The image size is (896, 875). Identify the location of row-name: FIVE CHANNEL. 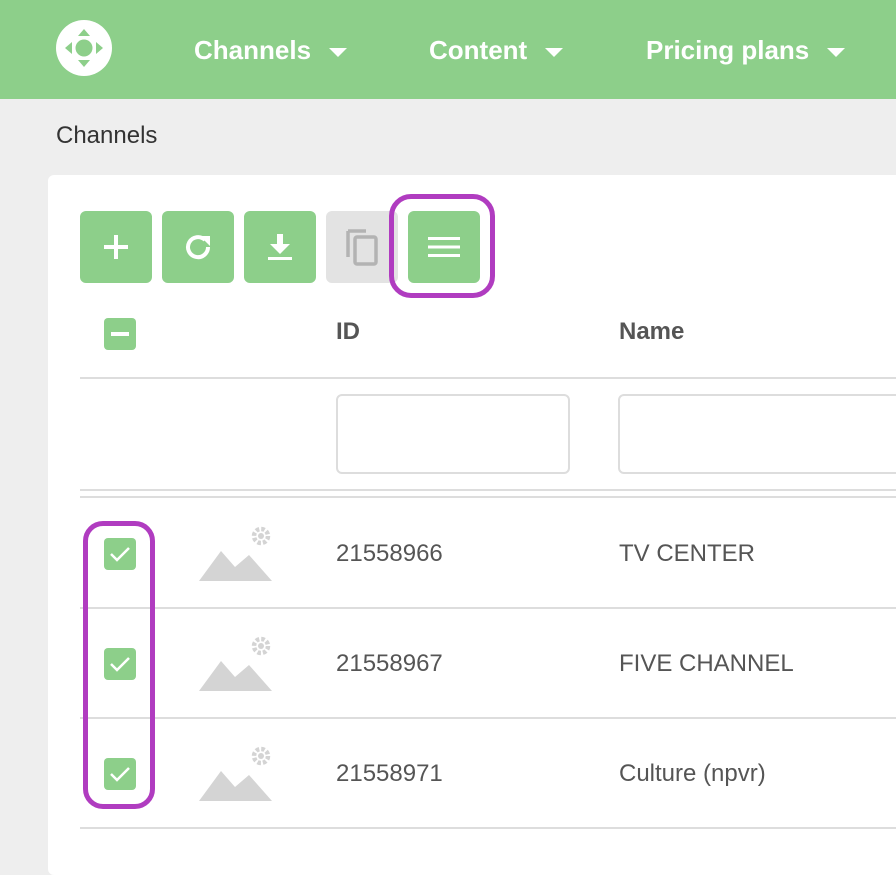
(706, 663).